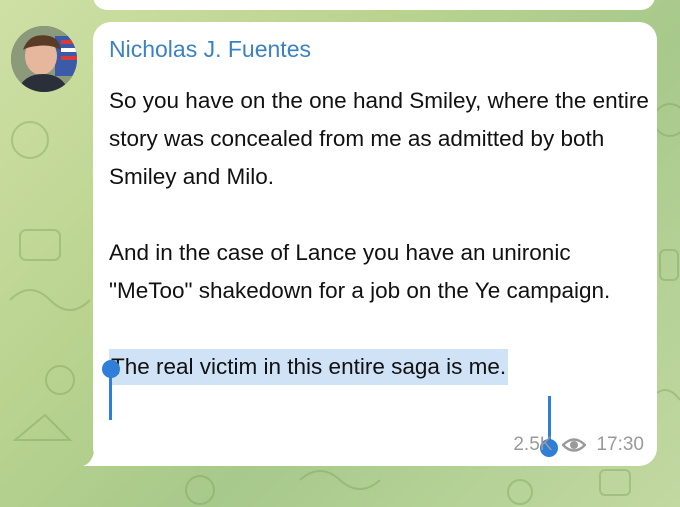 The height and width of the screenshot is (507, 680). Describe the element at coordinates (620, 444) in the screenshot. I see `message-time: 17:30` at that location.